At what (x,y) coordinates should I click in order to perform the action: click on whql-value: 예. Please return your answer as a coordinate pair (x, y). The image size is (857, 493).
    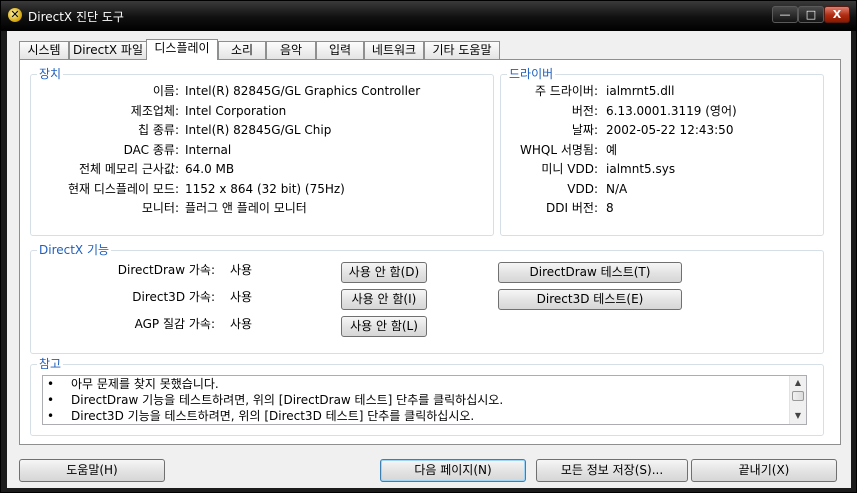
    Looking at the image, I should click on (612, 150).